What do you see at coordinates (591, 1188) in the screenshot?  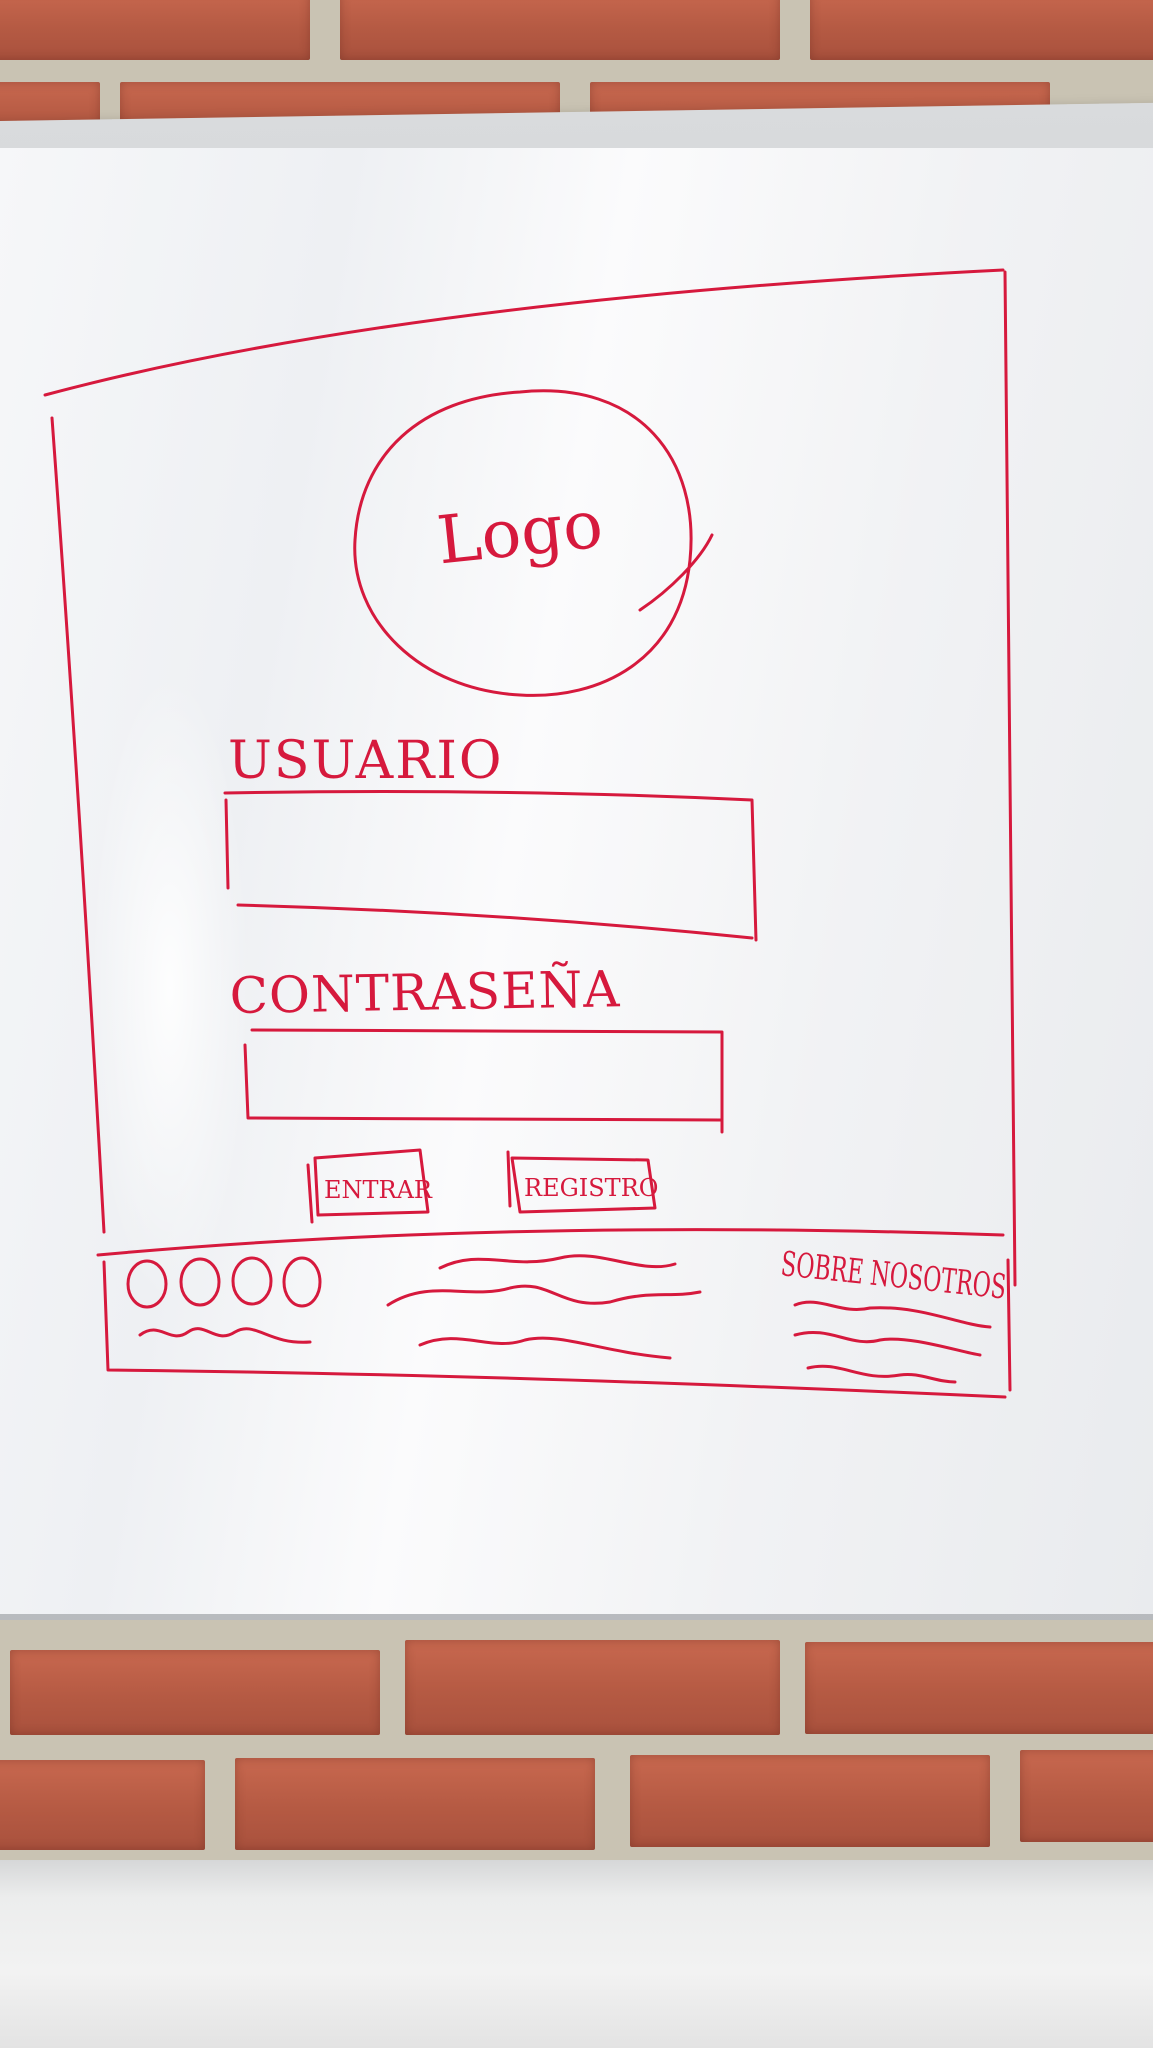 I see `register-button-label: REGISTRO` at bounding box center [591, 1188].